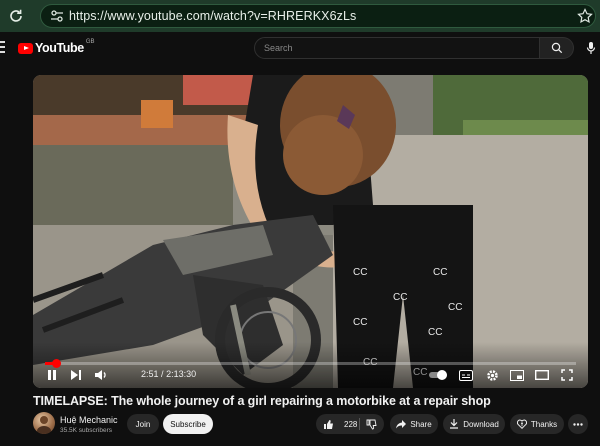 This screenshot has width=600, height=446. Describe the element at coordinates (454, 424) in the screenshot. I see `download-icon` at that location.